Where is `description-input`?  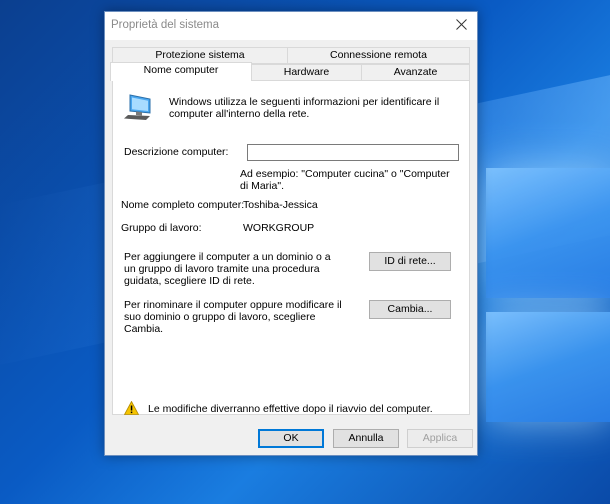 description-input is located at coordinates (353, 152).